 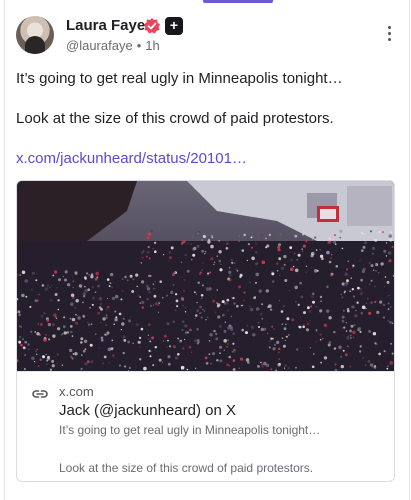 I want to click on handle-row: @laurafaye • 1h, so click(x=113, y=45).